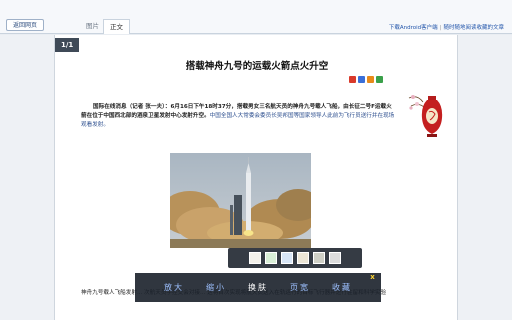 Image resolution: width=512 pixels, height=320 pixels. Describe the element at coordinates (174, 287) in the screenshot. I see `zoom-in-button: 放大` at that location.